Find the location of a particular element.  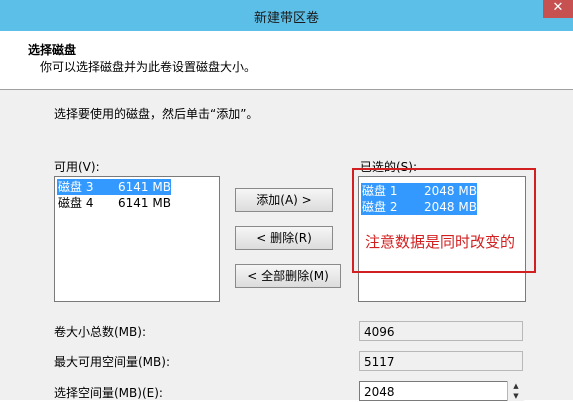

annotation-text: 注意数据是同时改变的 is located at coordinates (440, 242).